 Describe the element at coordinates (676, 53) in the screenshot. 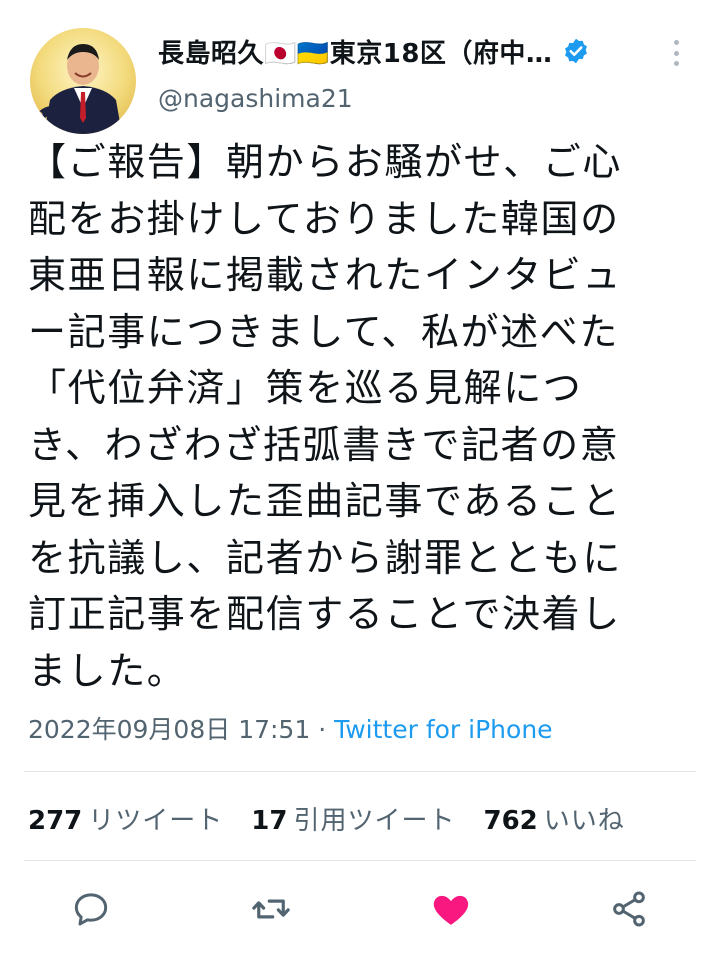

I see `more-options-icon` at that location.